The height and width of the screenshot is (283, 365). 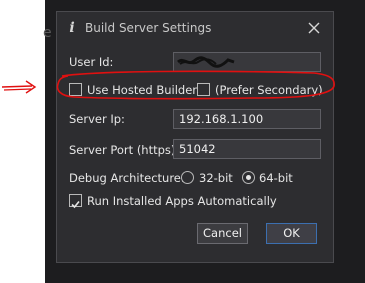 What do you see at coordinates (247, 119) in the screenshot?
I see `server-ip-input: 192.168.1.100` at bounding box center [247, 119].